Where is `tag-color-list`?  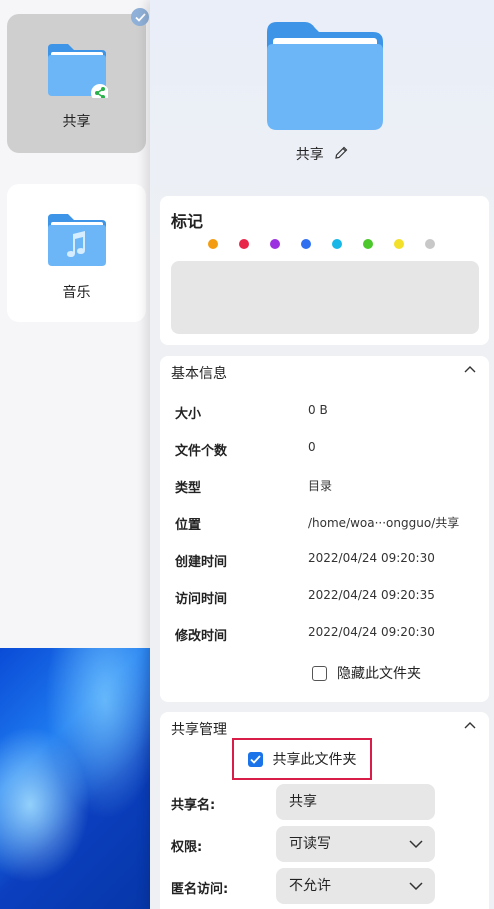
tag-color-list is located at coordinates (321, 244).